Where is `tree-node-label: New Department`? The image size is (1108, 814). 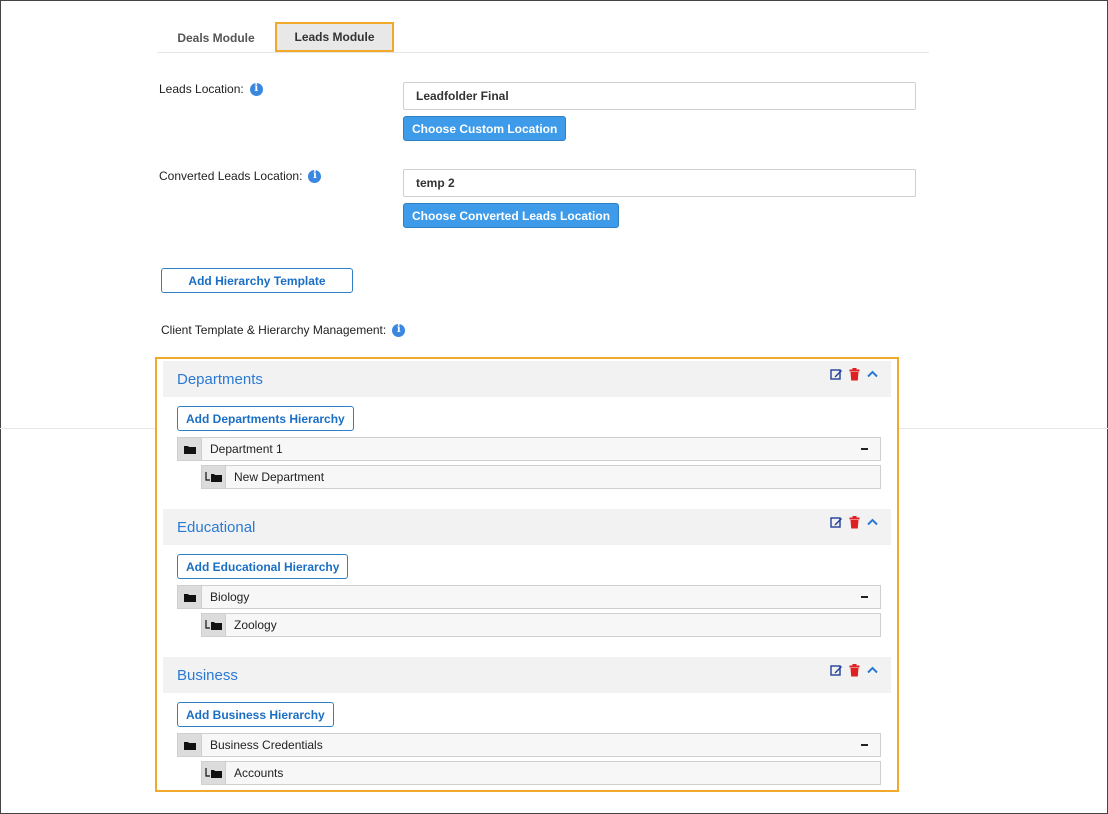 tree-node-label: New Department is located at coordinates (279, 477).